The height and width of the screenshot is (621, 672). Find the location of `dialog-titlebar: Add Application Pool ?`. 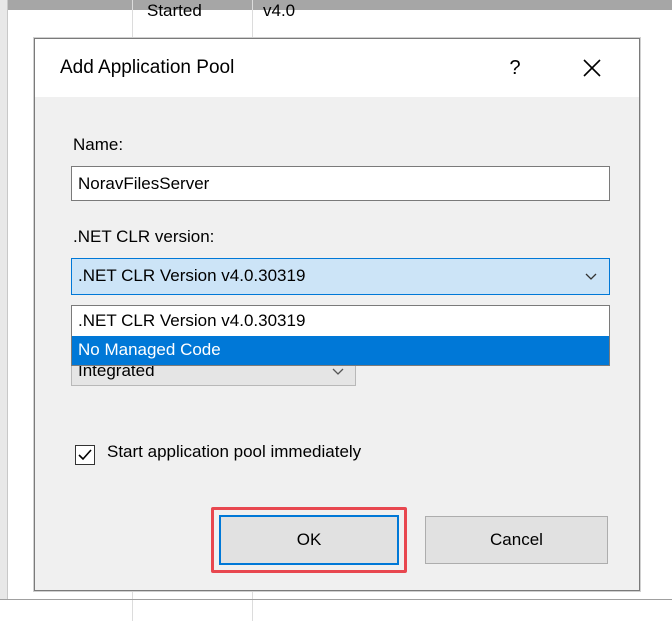

dialog-titlebar: Add Application Pool ? is located at coordinates (337, 68).